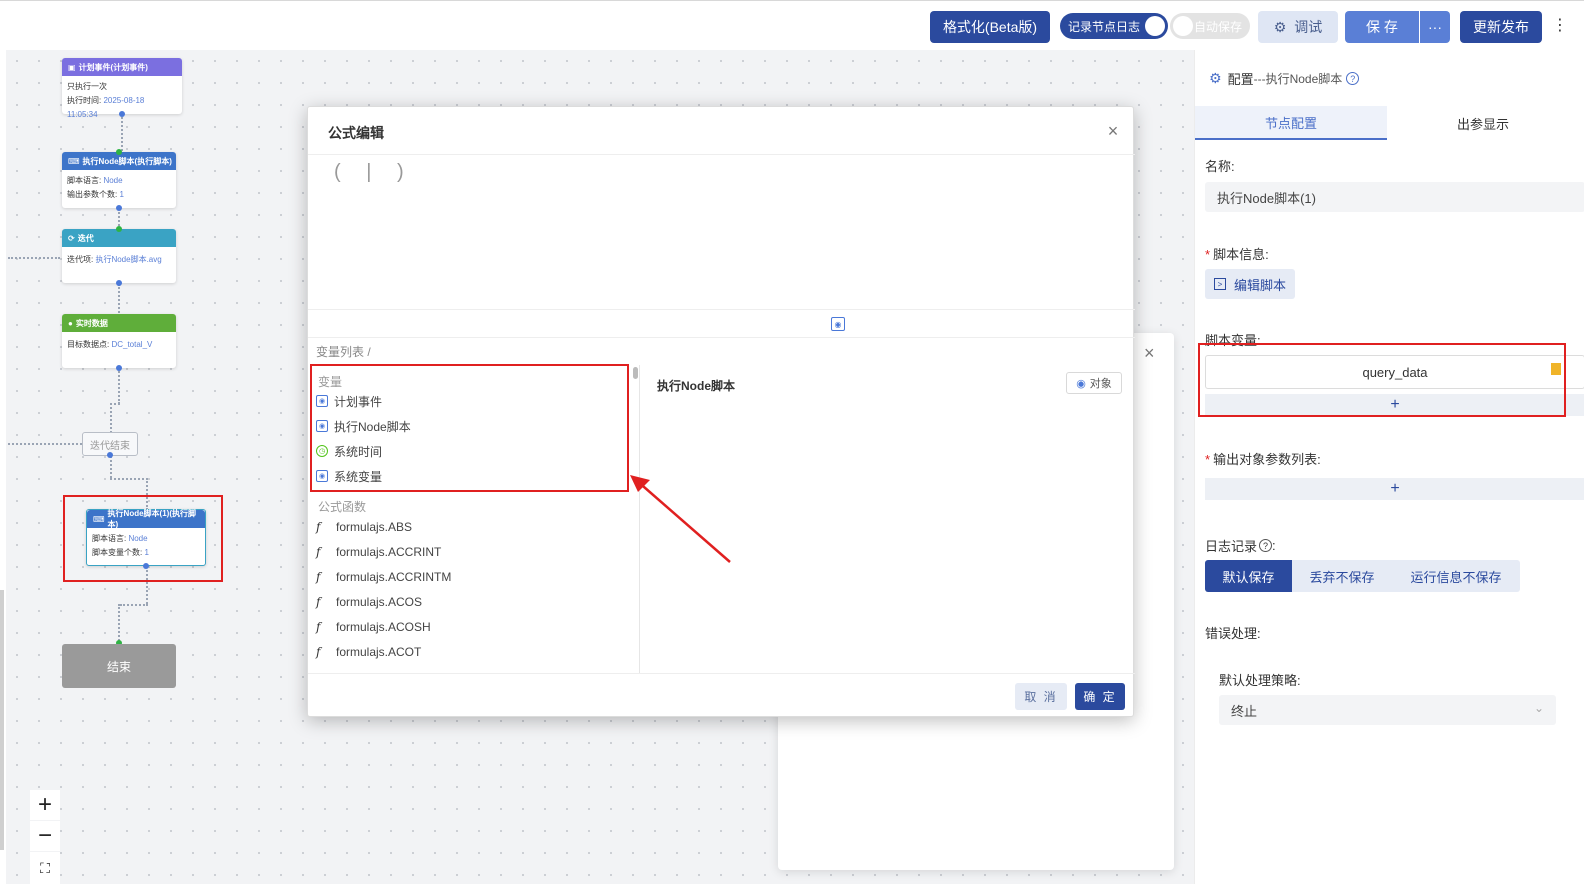 The width and height of the screenshot is (1584, 884). I want to click on panel-title: ⚙ 配置 ---执行Node脚本 ?, so click(1284, 78).